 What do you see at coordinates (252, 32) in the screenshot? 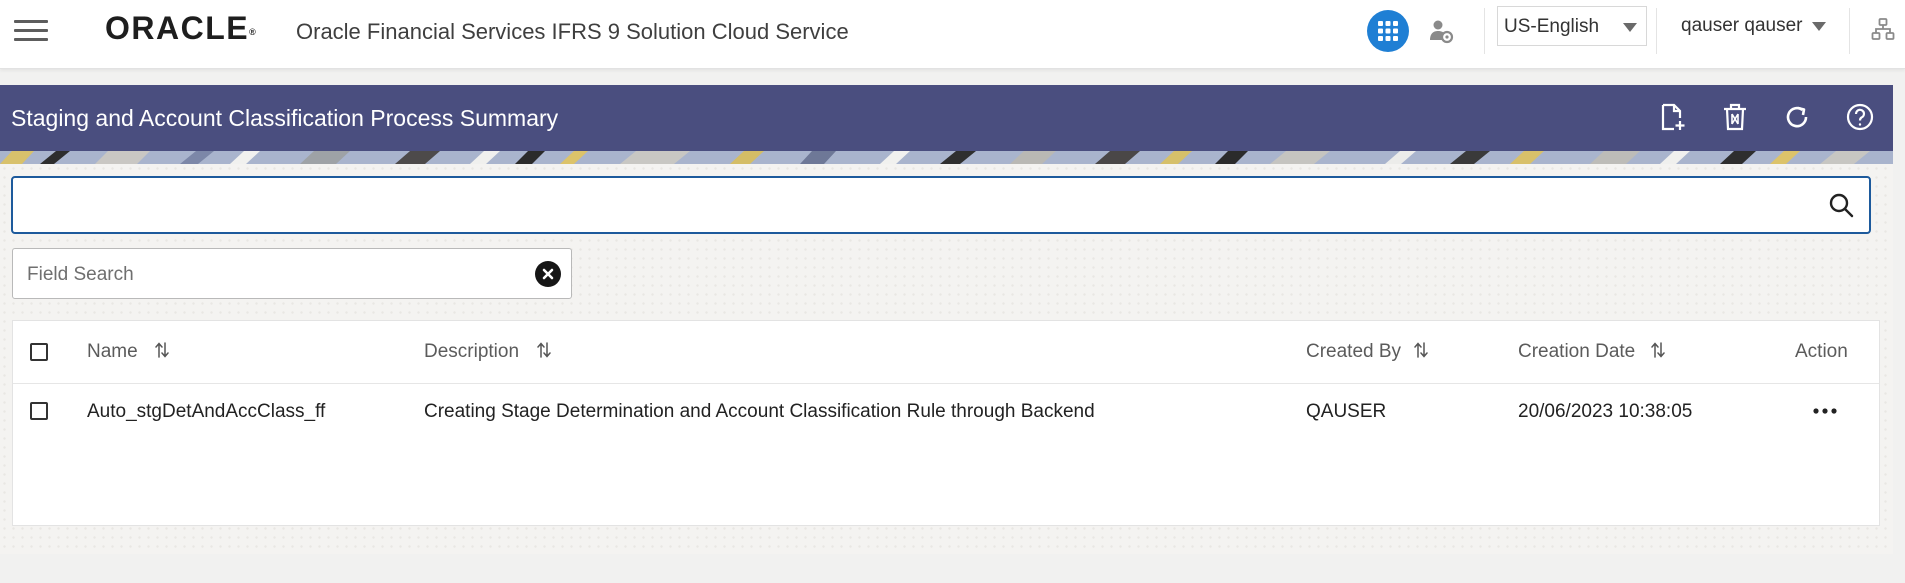
I see `registered-mark: ®` at bounding box center [252, 32].